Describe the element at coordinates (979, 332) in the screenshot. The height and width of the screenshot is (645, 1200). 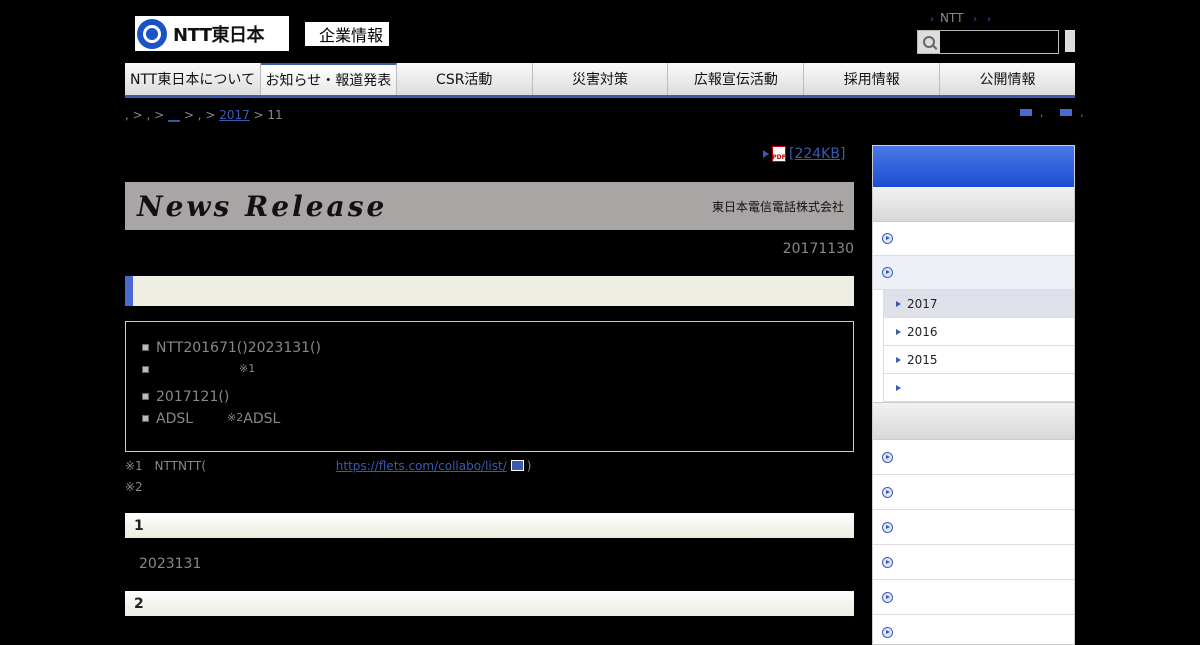
I see `sidebar-year-2016: 2016` at that location.